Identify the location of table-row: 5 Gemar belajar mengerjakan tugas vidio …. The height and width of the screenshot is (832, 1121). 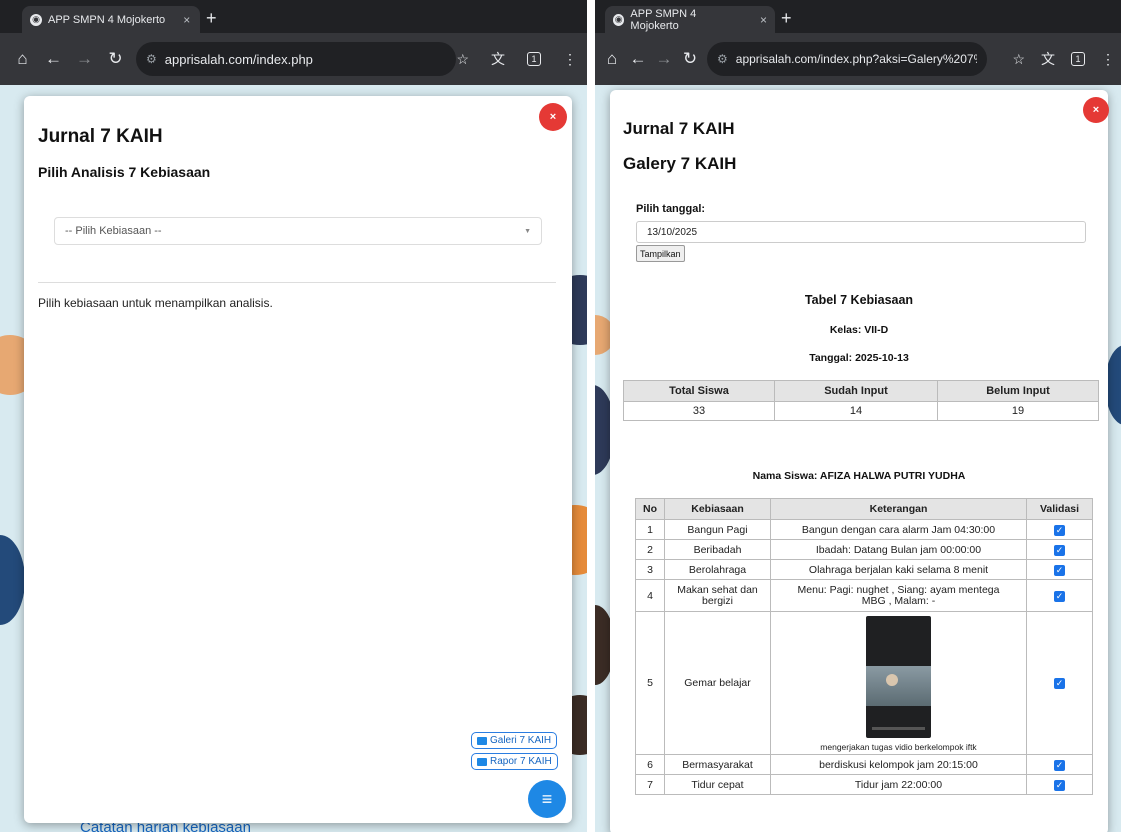
(864, 683).